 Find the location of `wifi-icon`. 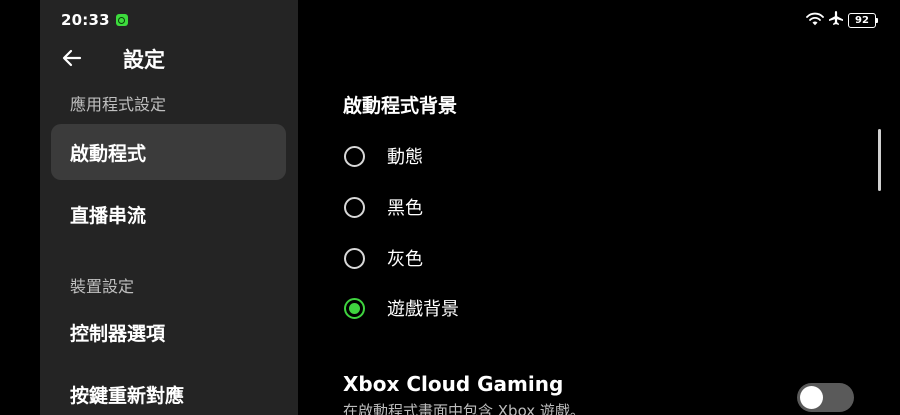

wifi-icon is located at coordinates (815, 20).